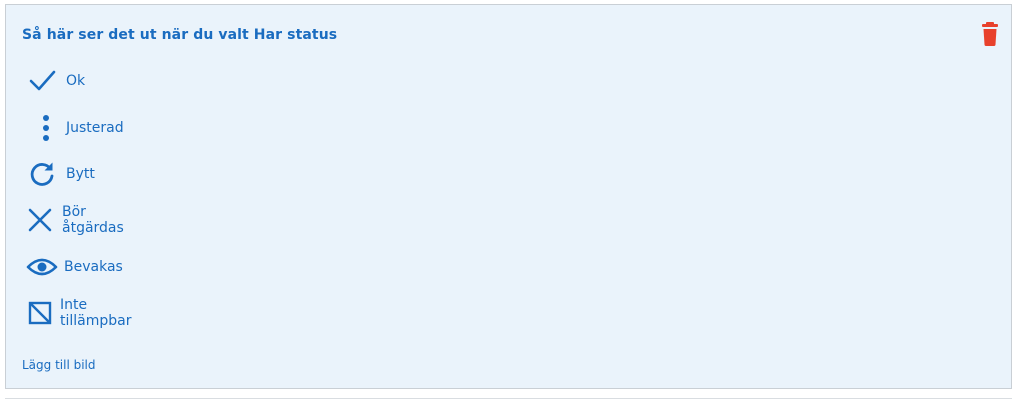  Describe the element at coordinates (42, 81) in the screenshot. I see `checkmark-icon` at that location.